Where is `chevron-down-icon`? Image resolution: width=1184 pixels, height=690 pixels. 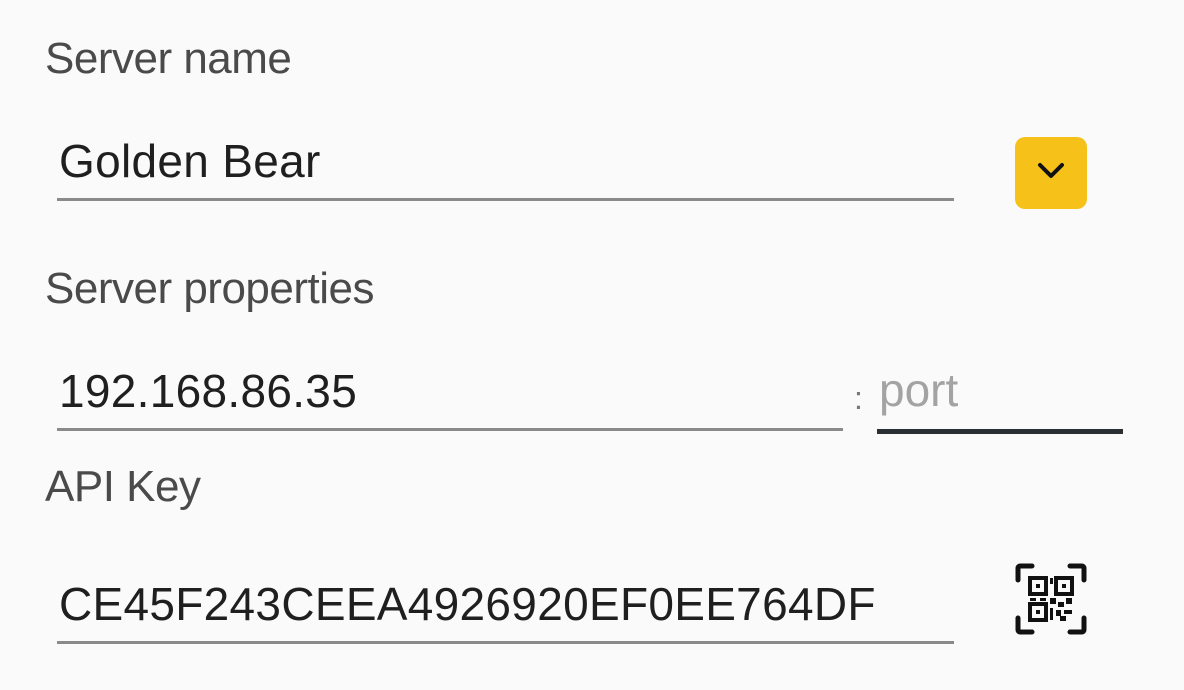
chevron-down-icon is located at coordinates (1051, 173).